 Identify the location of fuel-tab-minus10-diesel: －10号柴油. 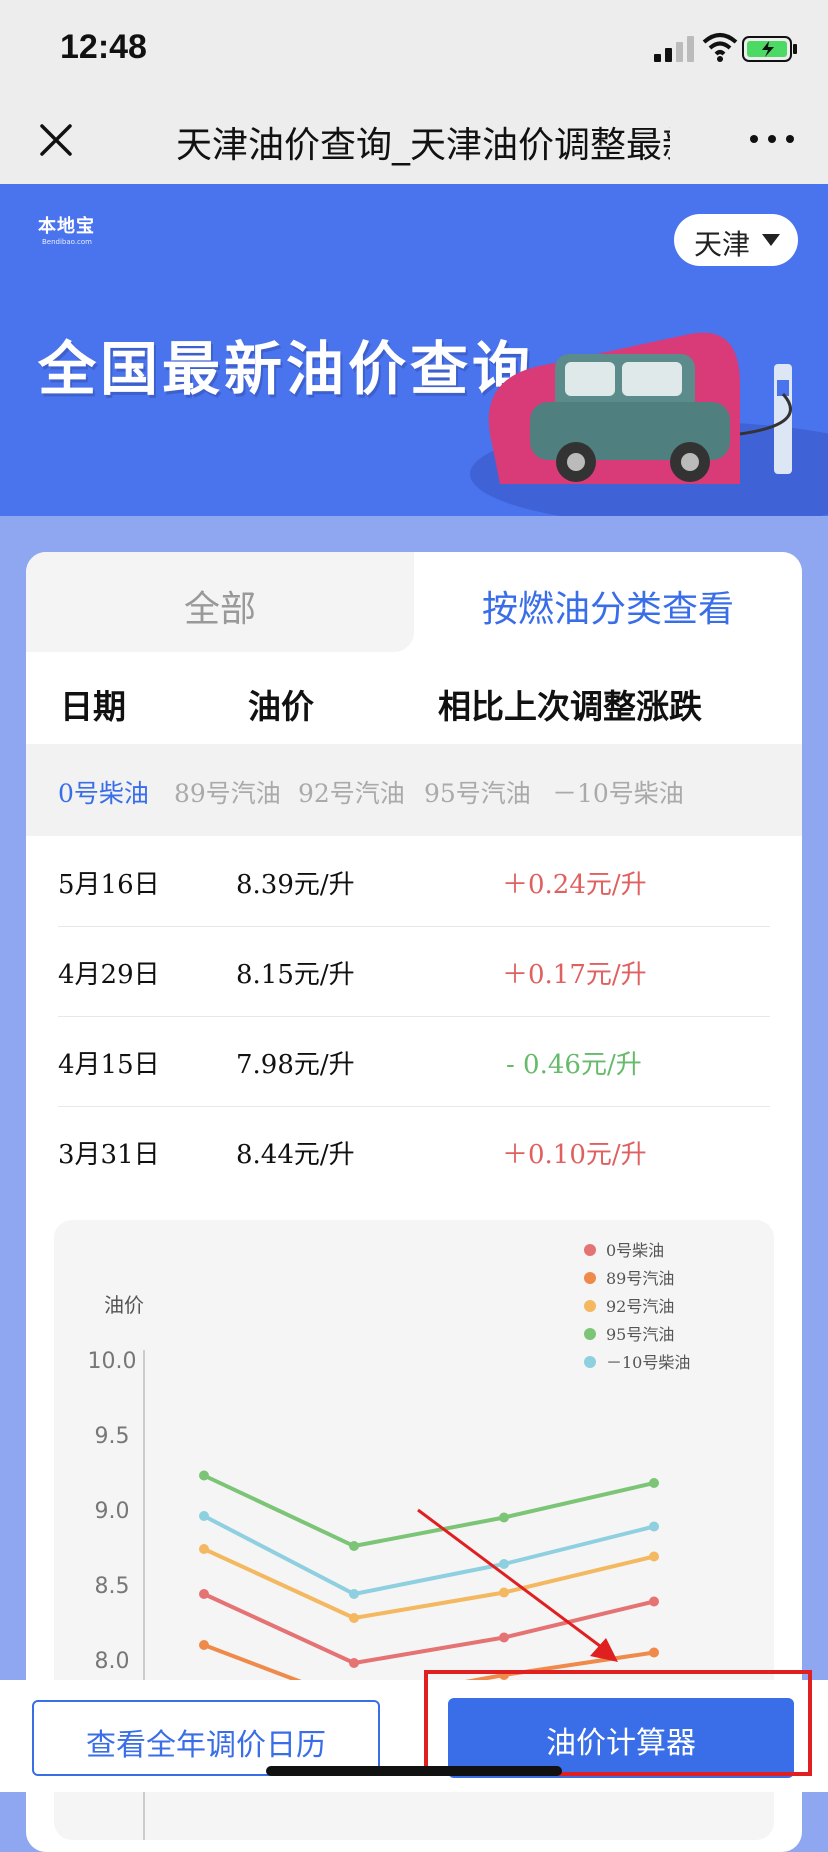
(618, 792).